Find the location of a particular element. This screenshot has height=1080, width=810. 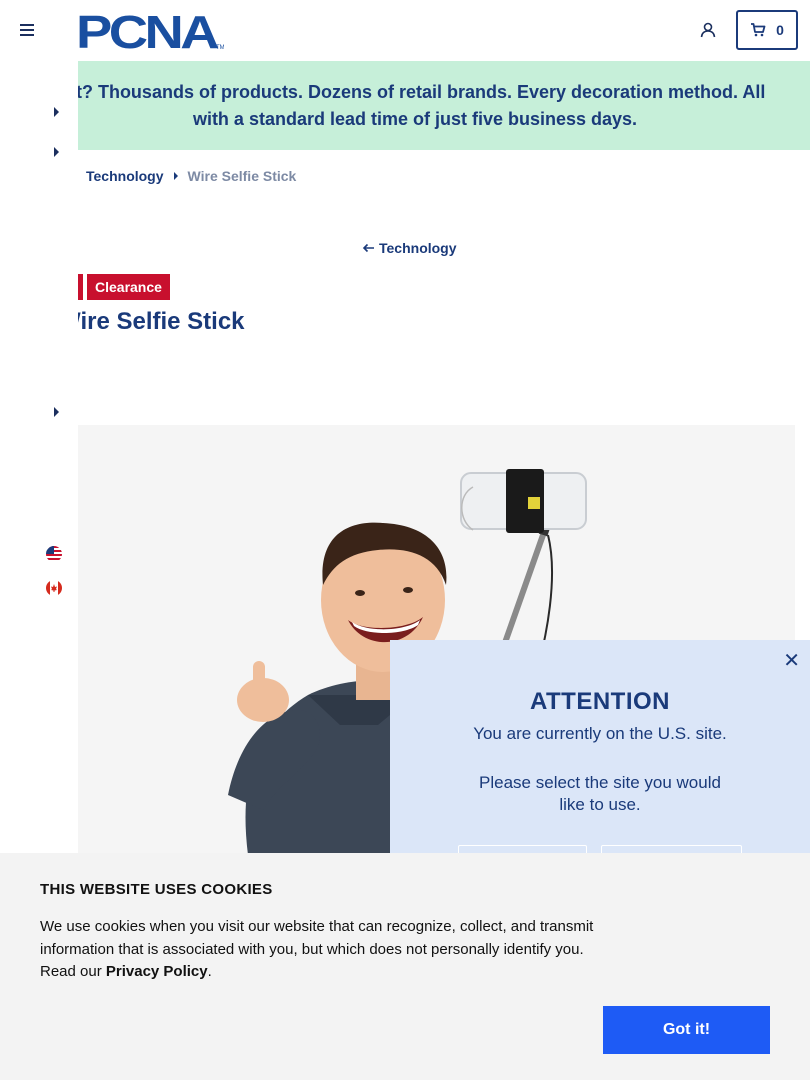

cookie-accept-button: Got it! is located at coordinates (686, 1030).